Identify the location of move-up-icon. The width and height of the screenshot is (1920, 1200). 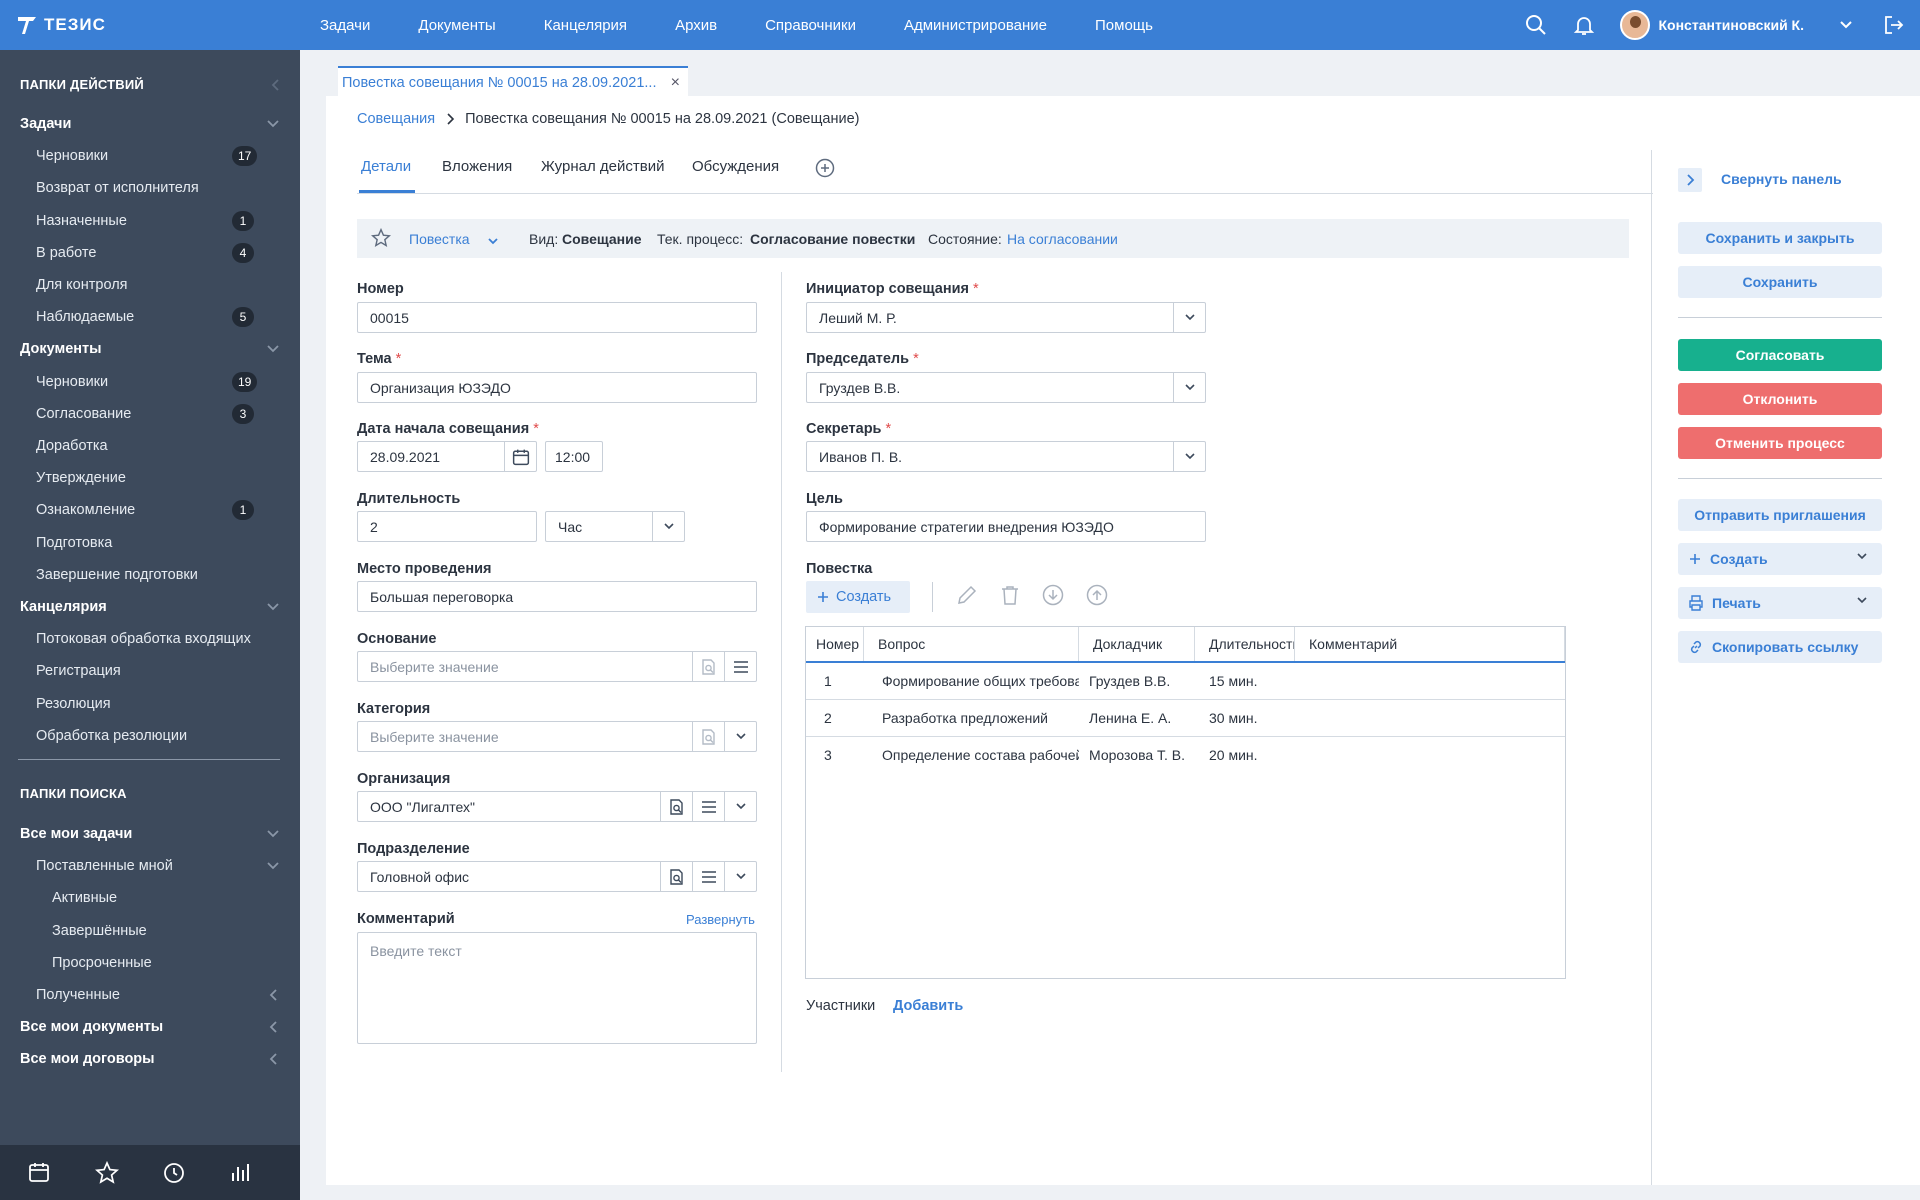
(1097, 597).